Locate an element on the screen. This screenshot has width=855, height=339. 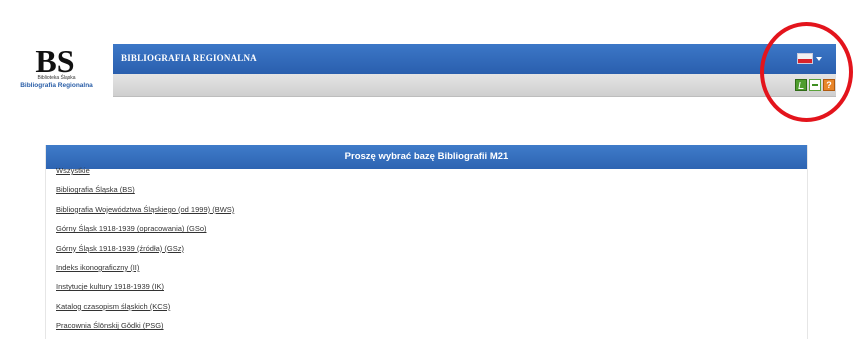
language-selector is located at coordinates (810, 59).